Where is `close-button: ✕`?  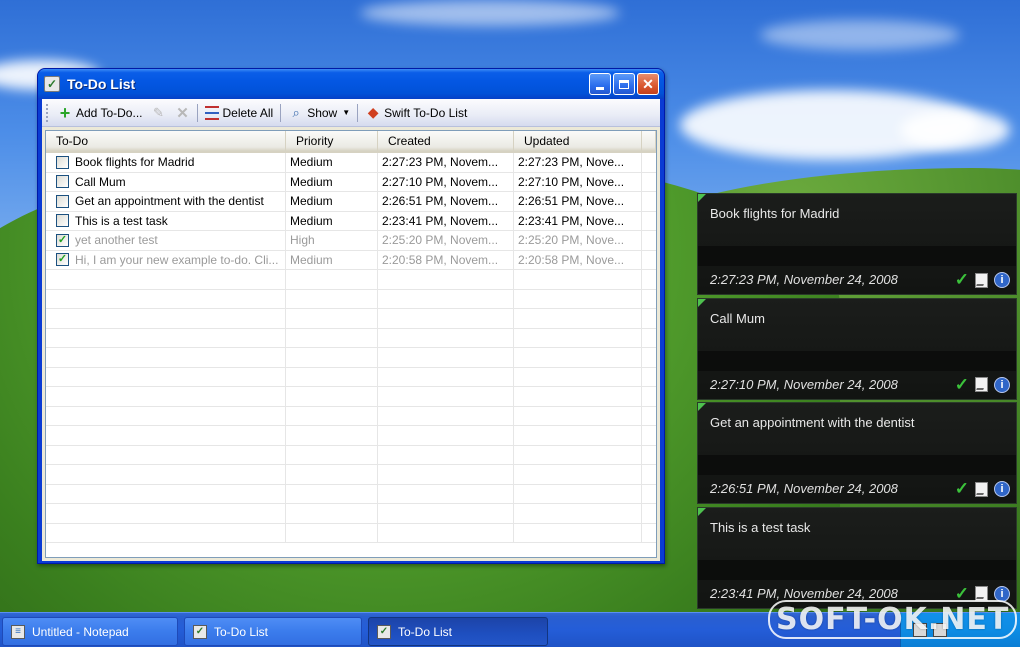 close-button: ✕ is located at coordinates (648, 84).